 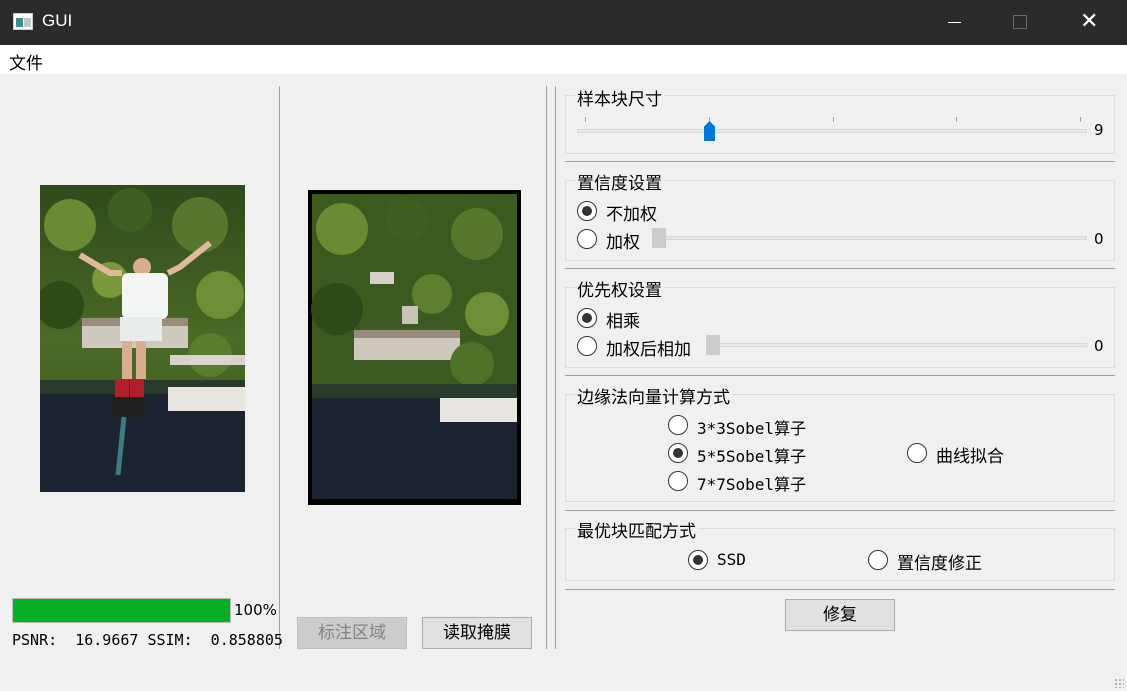 I want to click on matching-title: 最优块匹配方式, so click(x=636, y=529).